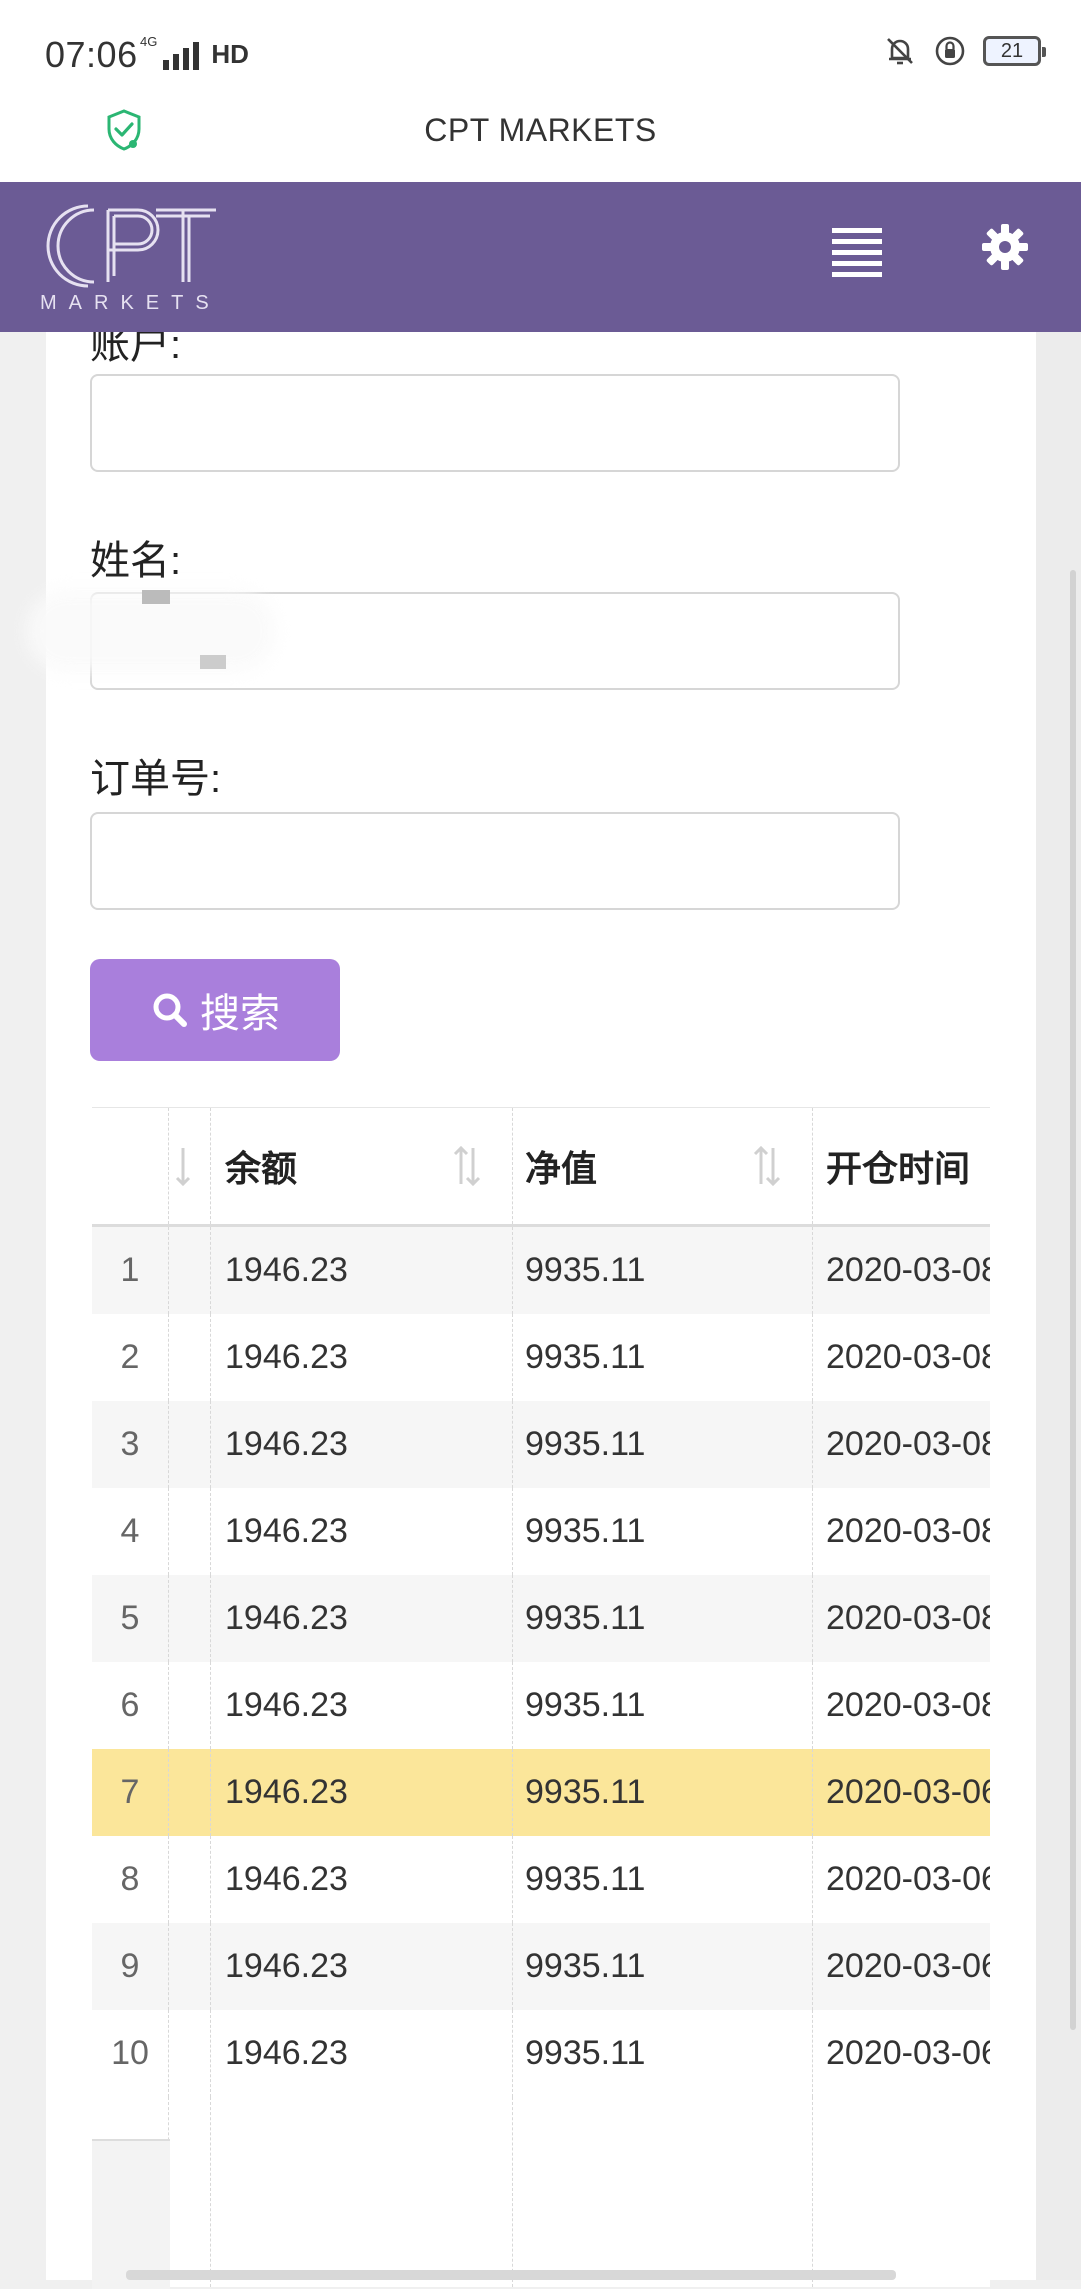  Describe the element at coordinates (130, 1966) in the screenshot. I see `row-number: 9` at that location.